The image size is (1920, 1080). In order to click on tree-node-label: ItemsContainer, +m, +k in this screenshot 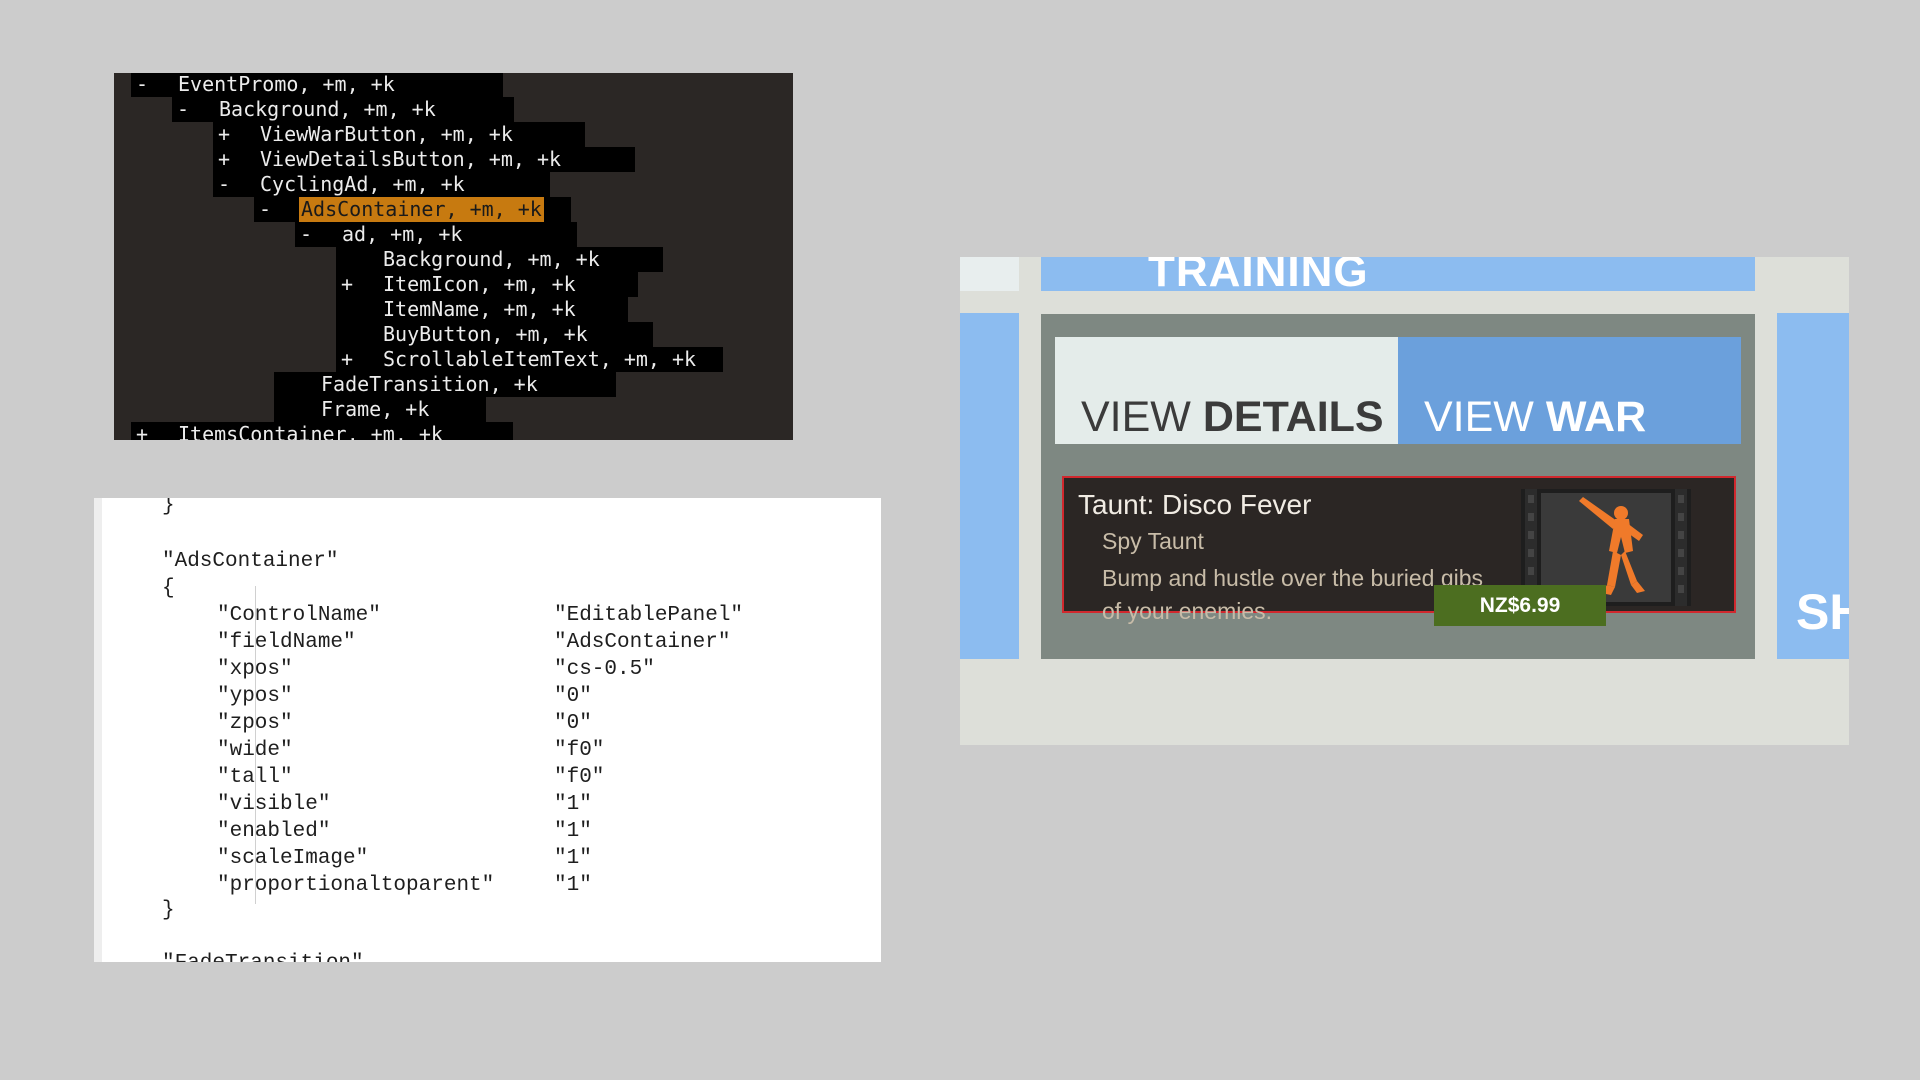, I will do `click(310, 431)`.